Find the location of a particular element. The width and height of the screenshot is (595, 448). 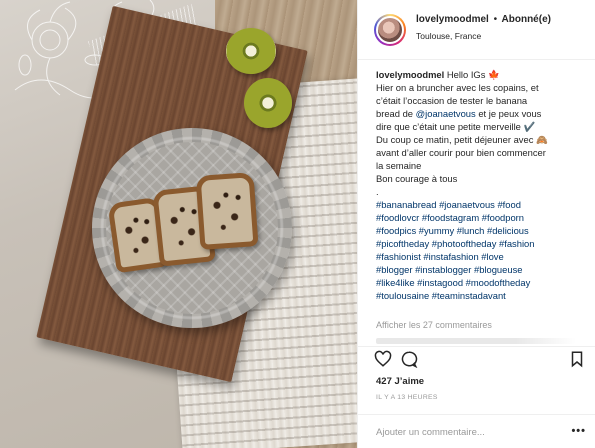

avatar-image is located at coordinates (390, 30).